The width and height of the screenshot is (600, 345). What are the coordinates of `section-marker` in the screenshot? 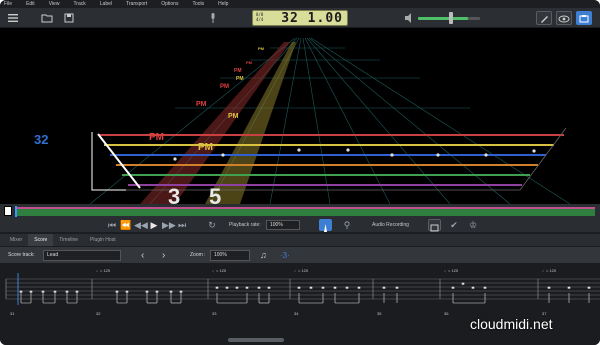 It's located at (8, 211).